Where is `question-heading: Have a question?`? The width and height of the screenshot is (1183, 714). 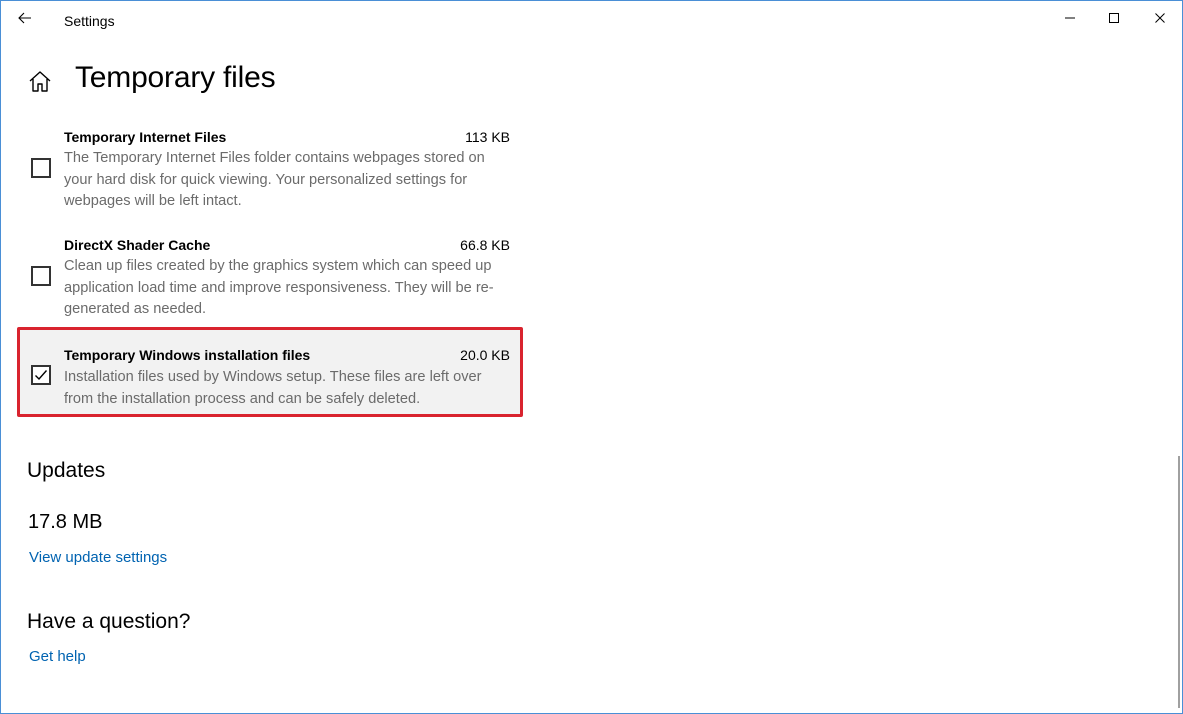
question-heading: Have a question? is located at coordinates (109, 621).